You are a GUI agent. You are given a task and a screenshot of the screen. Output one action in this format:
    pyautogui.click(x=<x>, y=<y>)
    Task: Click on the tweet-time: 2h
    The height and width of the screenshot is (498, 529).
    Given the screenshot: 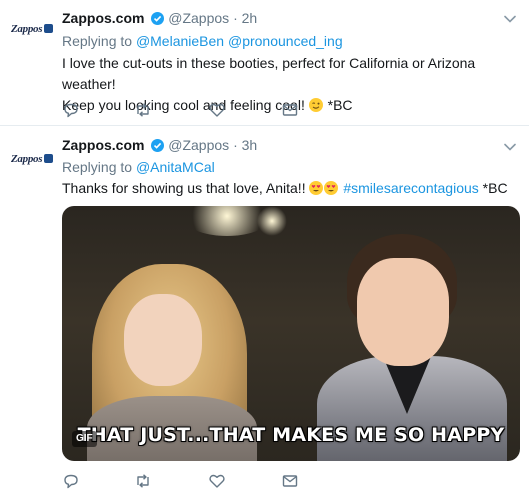 What is the action you would take?
    pyautogui.click(x=250, y=18)
    